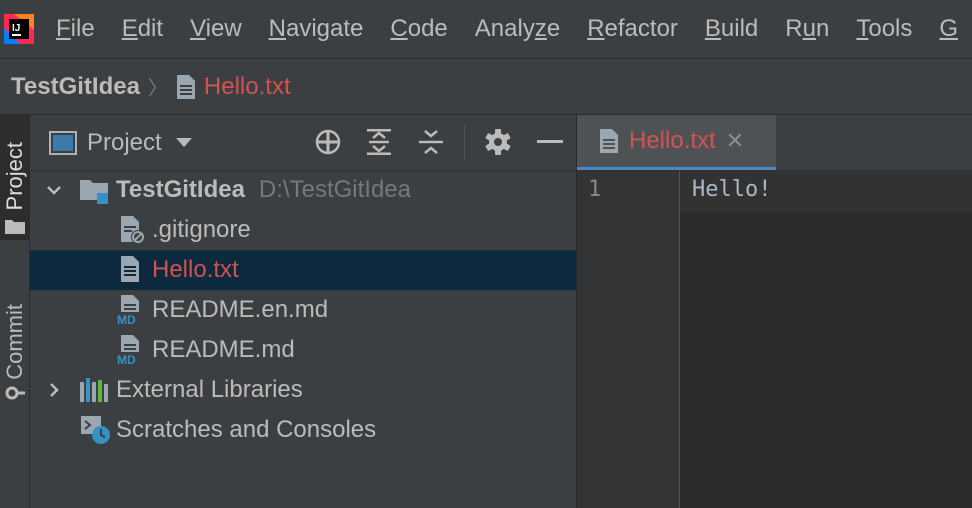  I want to click on tab-project-tool: Project, so click(14, 177).